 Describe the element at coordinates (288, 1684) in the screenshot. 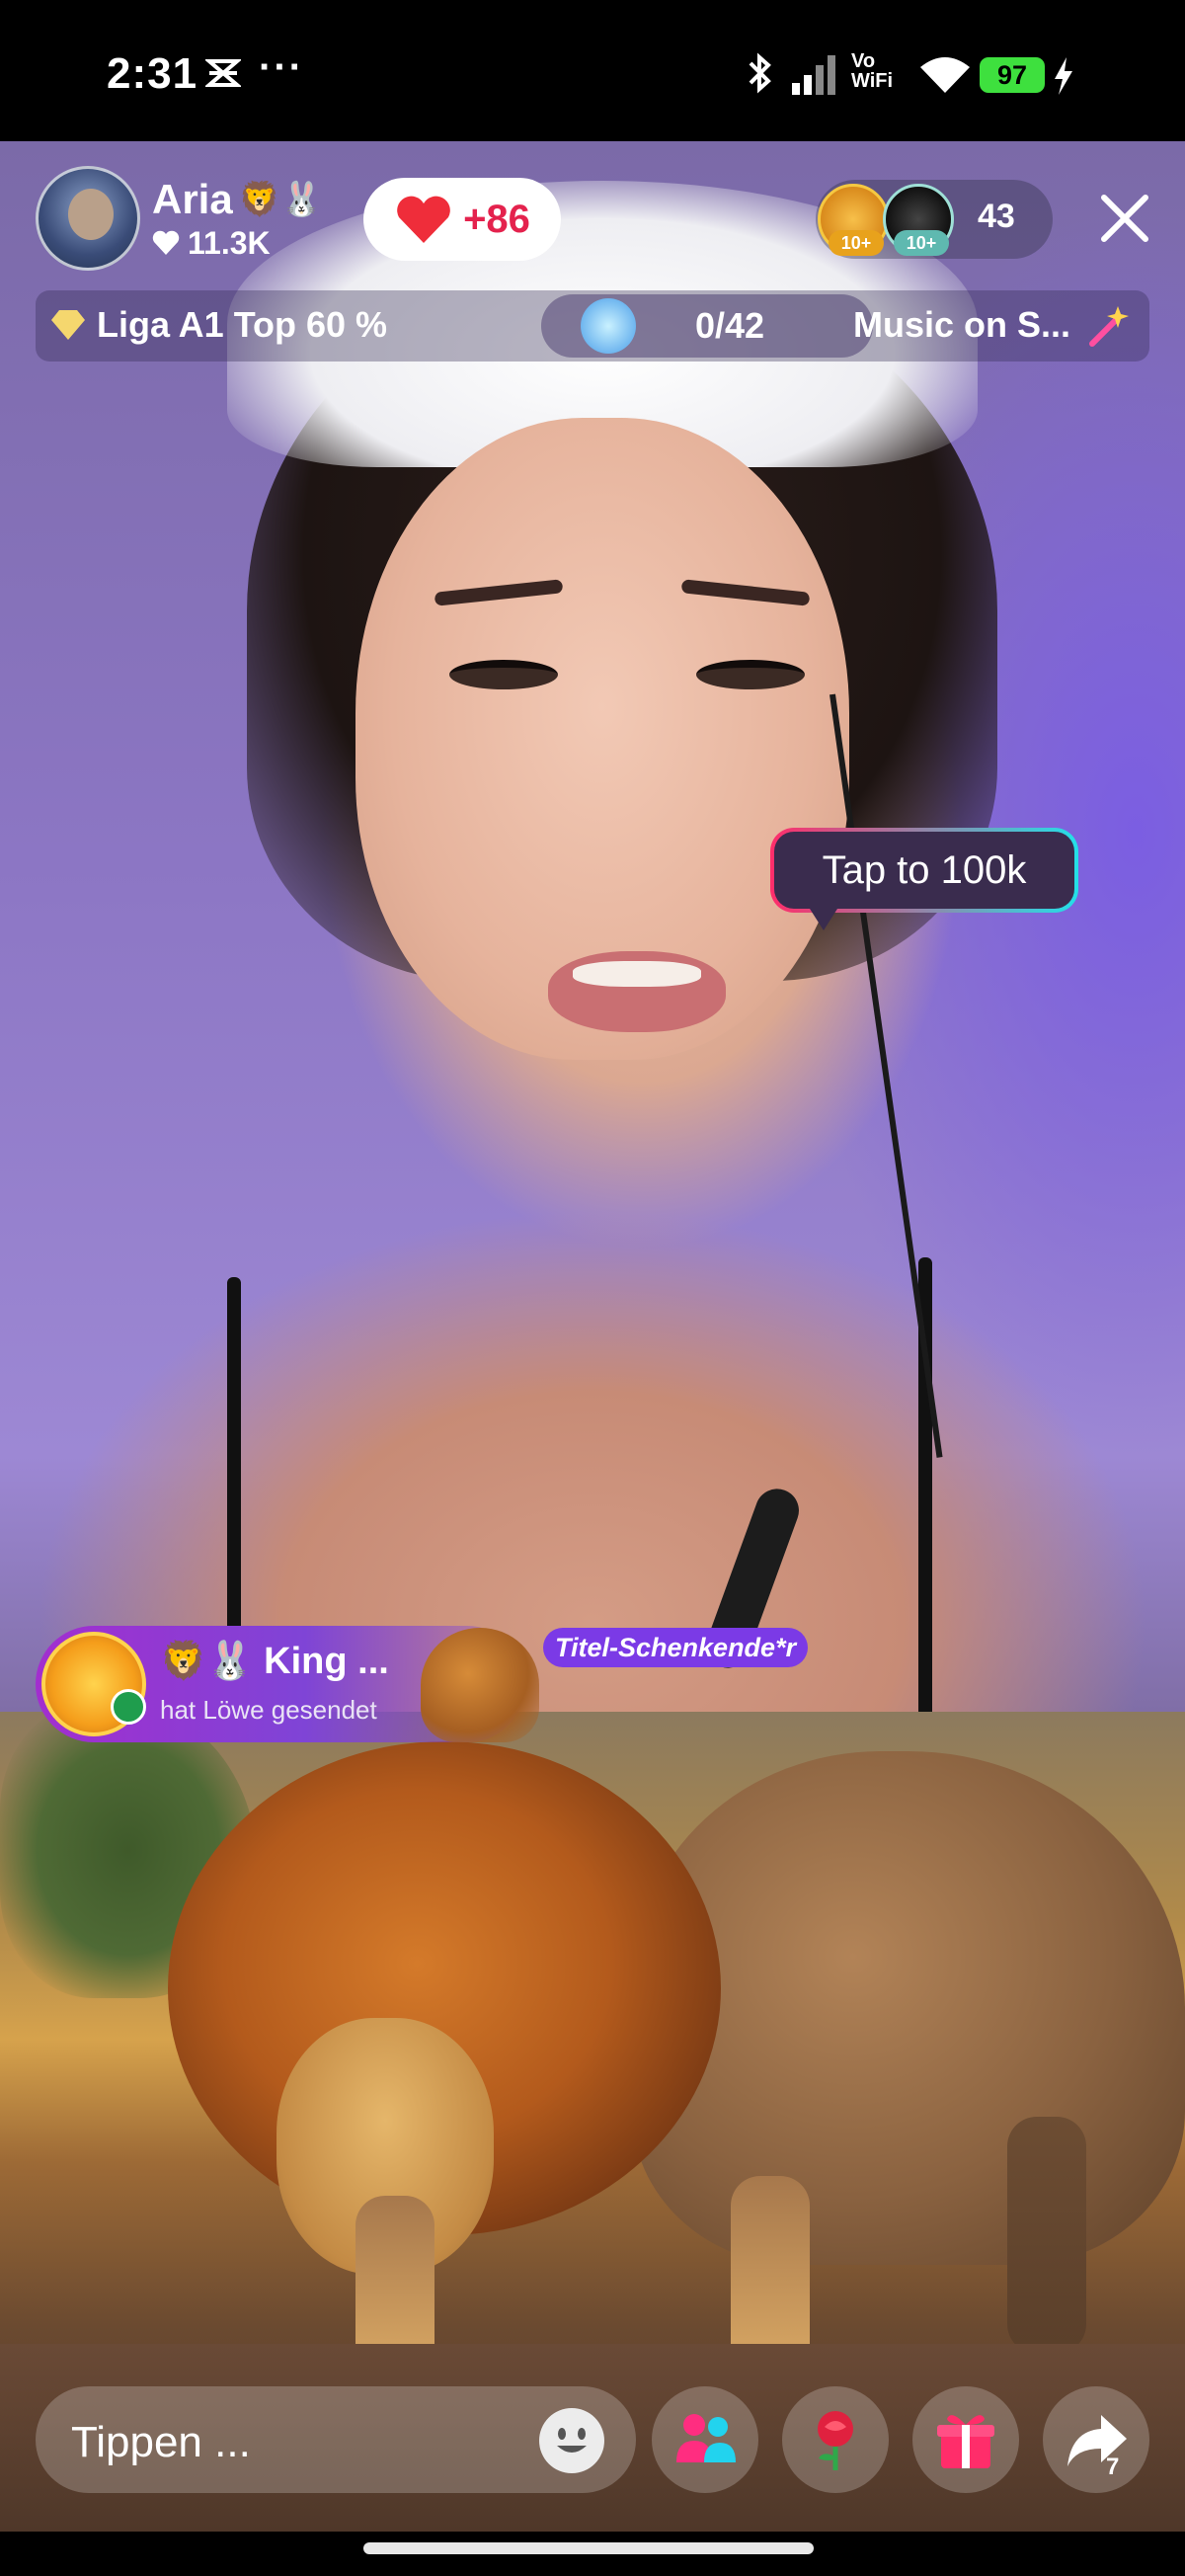

I see `gift-notification: 🦁🐰 King ... hat Löwe gesendet` at that location.